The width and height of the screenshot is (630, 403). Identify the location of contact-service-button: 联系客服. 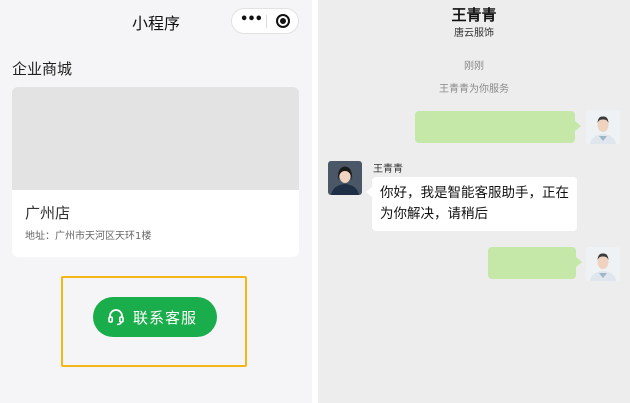
(155, 317).